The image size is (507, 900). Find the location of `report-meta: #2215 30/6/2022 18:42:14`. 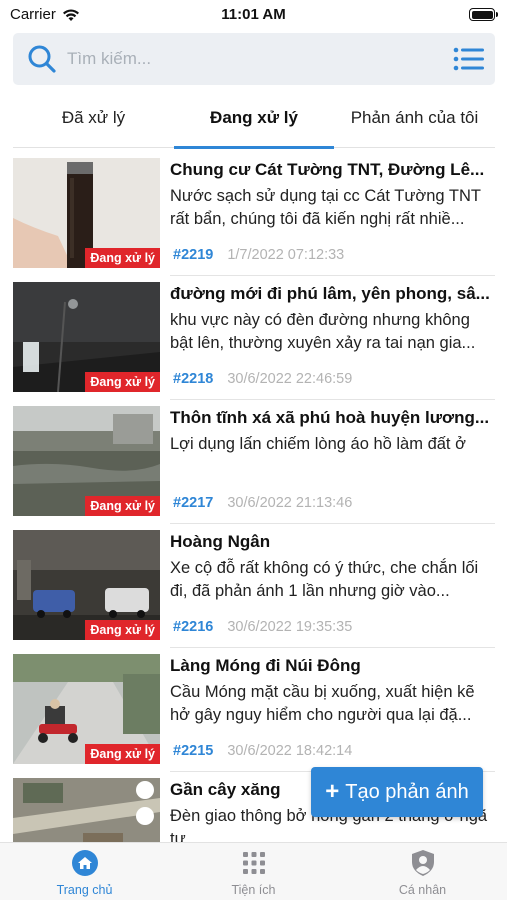

report-meta: #2215 30/6/2022 18:42:14 is located at coordinates (262, 751).